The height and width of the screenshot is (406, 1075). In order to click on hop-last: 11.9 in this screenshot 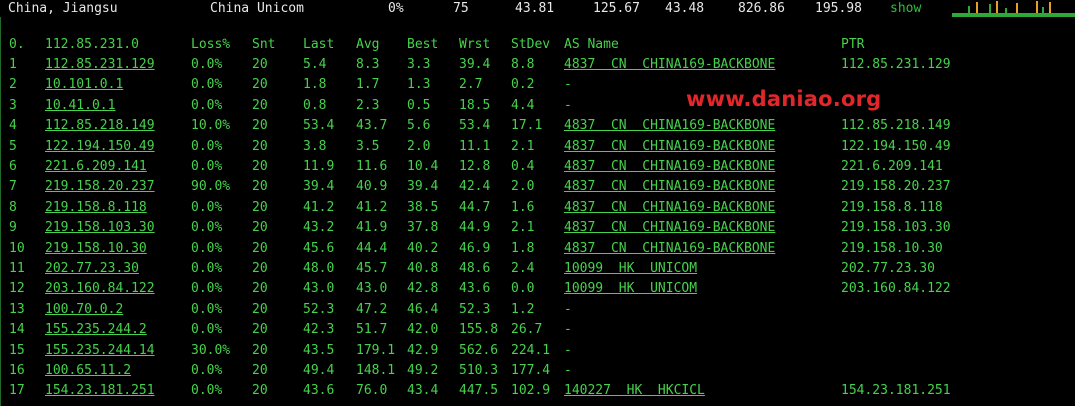, I will do `click(319, 166)`.